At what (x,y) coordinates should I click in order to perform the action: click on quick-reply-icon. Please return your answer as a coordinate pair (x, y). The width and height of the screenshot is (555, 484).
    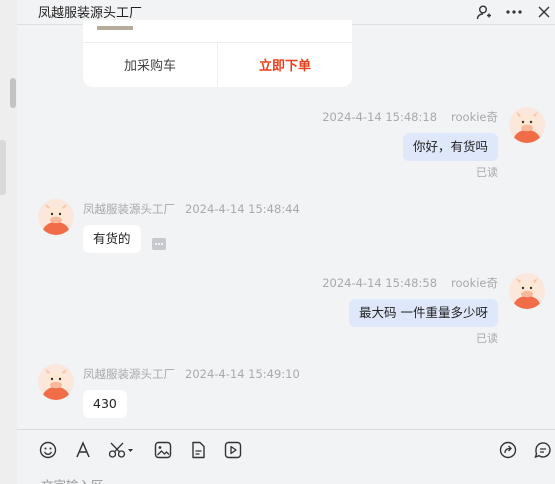
    Looking at the image, I should click on (543, 450).